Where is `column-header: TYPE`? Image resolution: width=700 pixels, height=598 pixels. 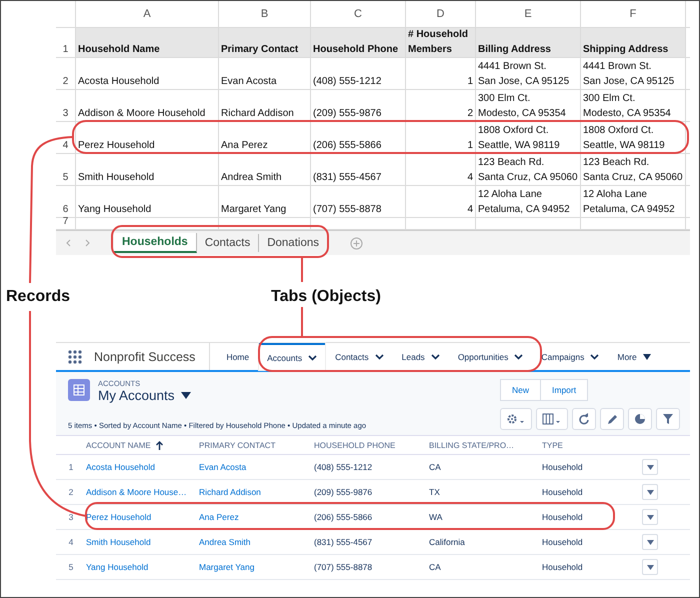 column-header: TYPE is located at coordinates (552, 445).